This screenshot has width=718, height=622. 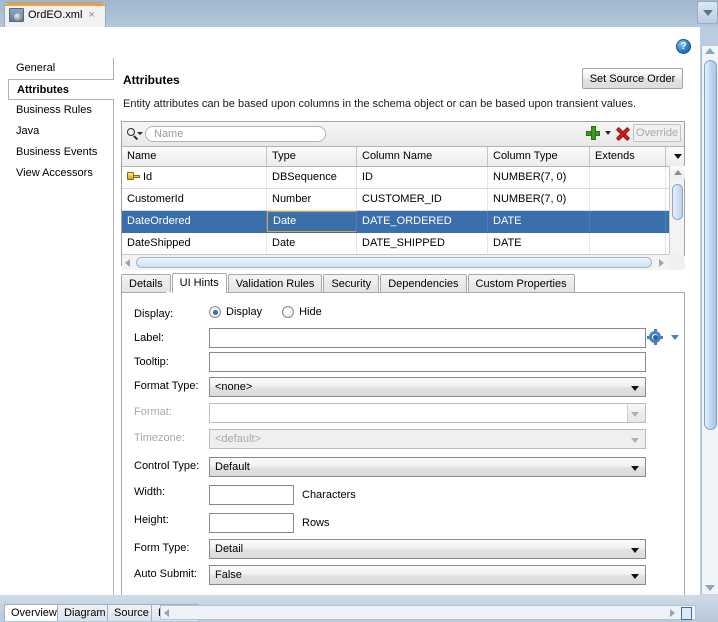 I want to click on chevron-up-icon, so click(x=677, y=172).